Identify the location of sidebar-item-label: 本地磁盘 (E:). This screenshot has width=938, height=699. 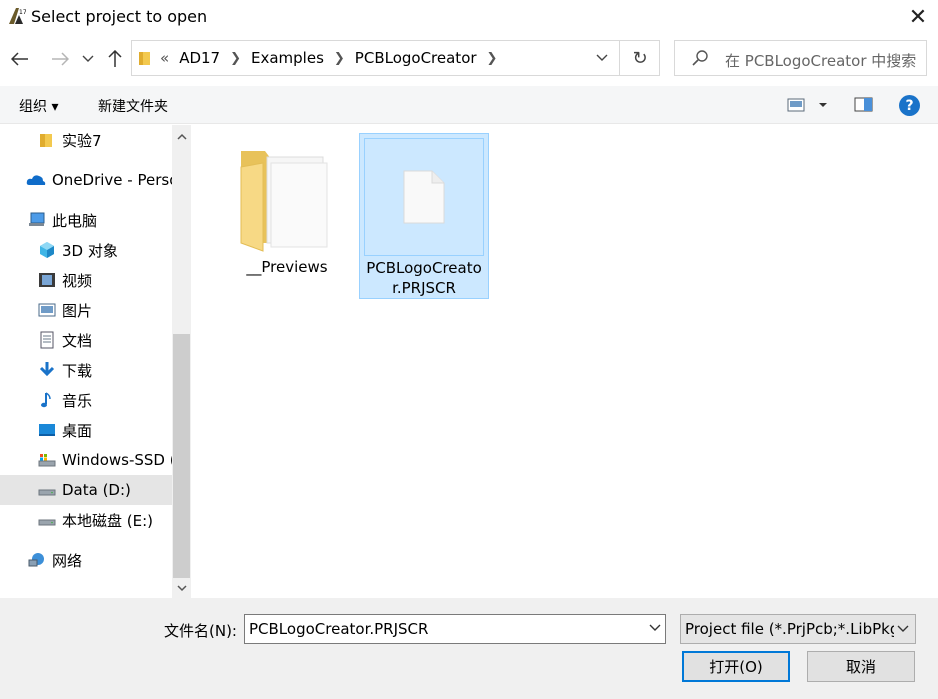
(108, 520).